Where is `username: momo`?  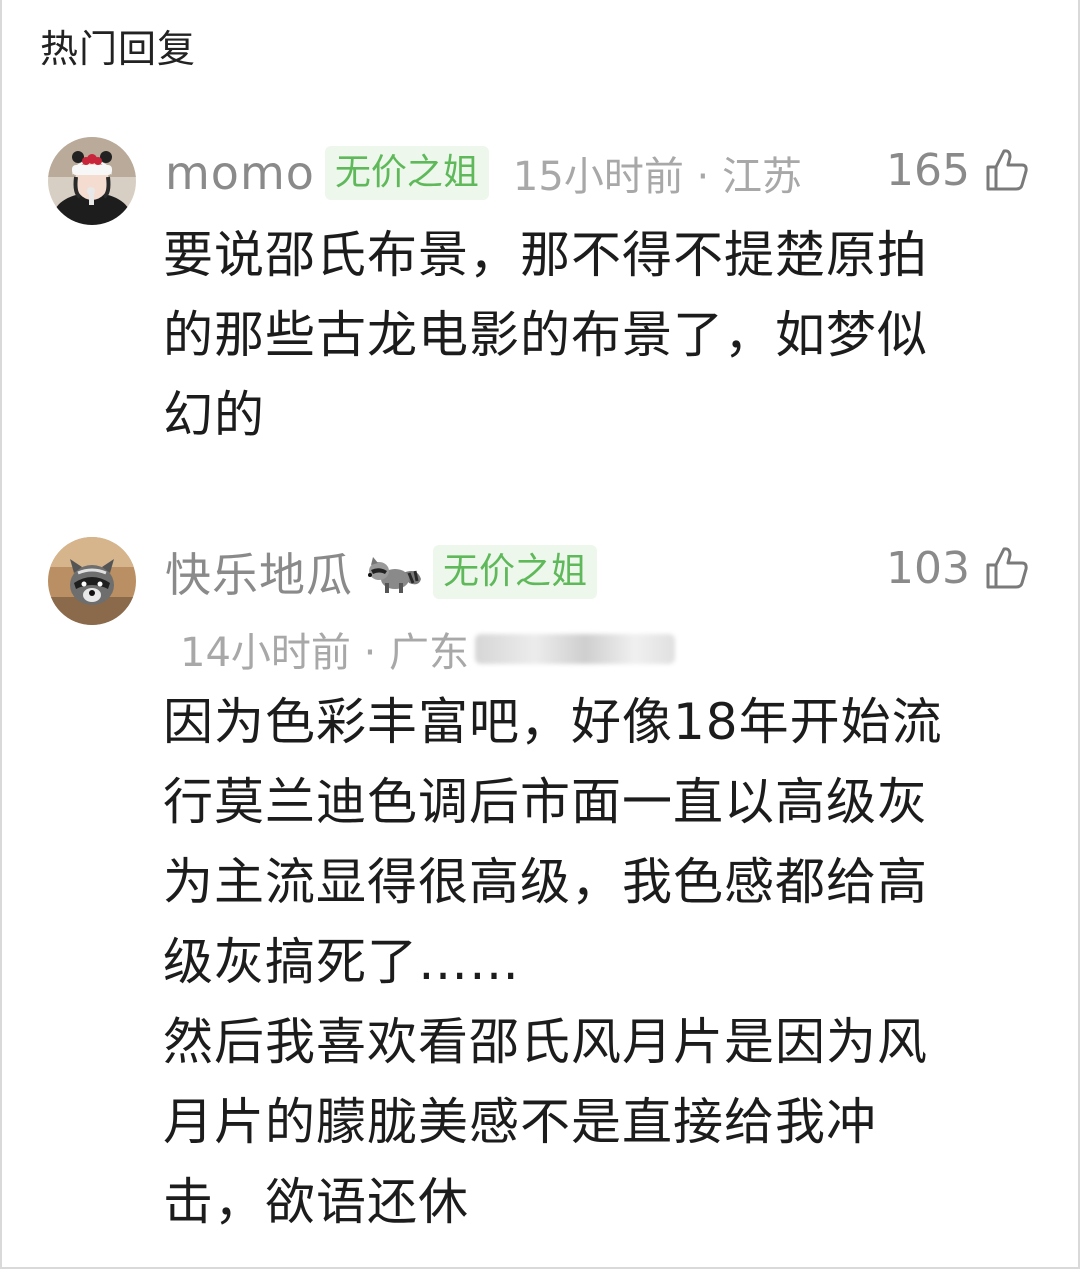 username: momo is located at coordinates (240, 173).